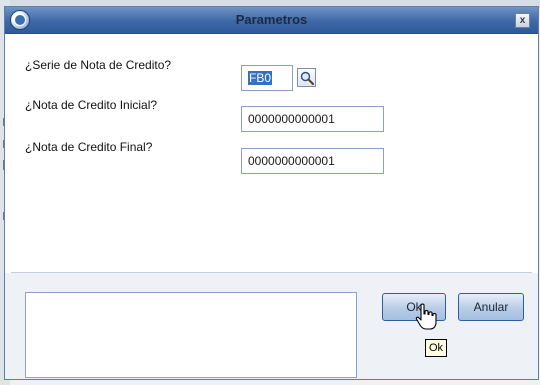  Describe the element at coordinates (91, 105) in the screenshot. I see `nota-inicial-label: ¿Nota de Credito Inicial?` at that location.